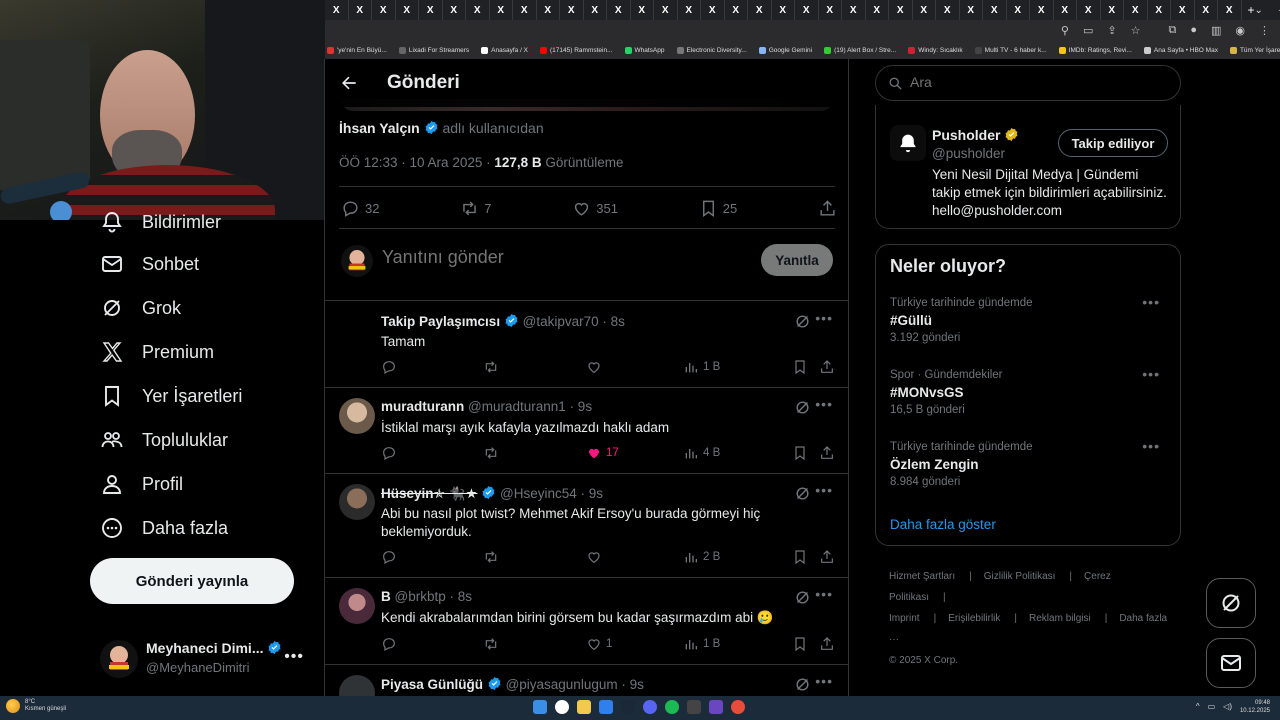 The height and width of the screenshot is (720, 1280). What do you see at coordinates (415, 162) in the screenshot?
I see `post-timestamp: ÖÖ 12:33 · 10 Ara 2025 ·` at bounding box center [415, 162].